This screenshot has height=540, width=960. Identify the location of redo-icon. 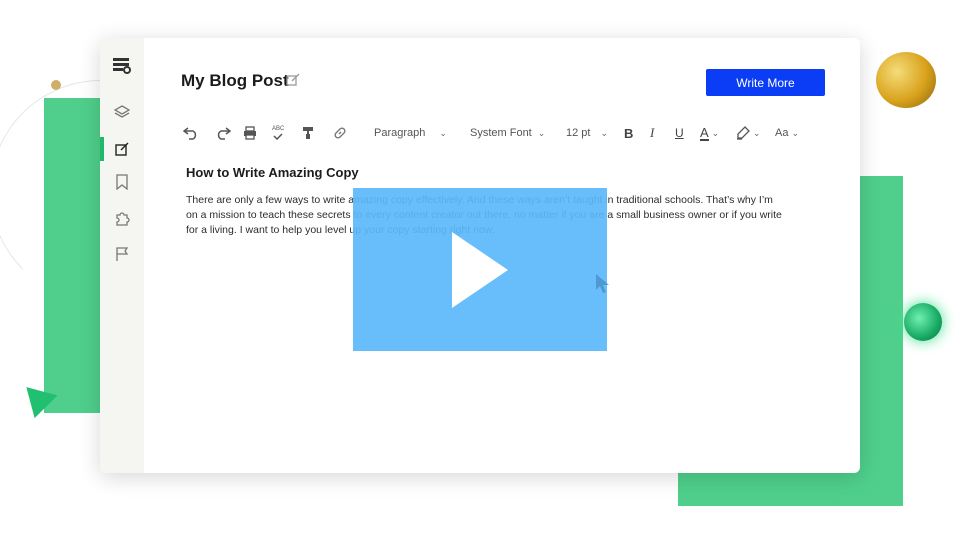
(223, 133).